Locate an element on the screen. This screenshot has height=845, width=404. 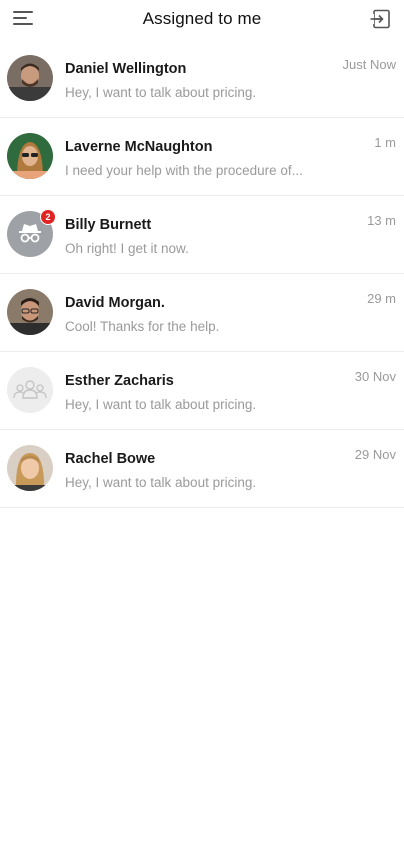
unread-badge: 2 is located at coordinates (48, 217).